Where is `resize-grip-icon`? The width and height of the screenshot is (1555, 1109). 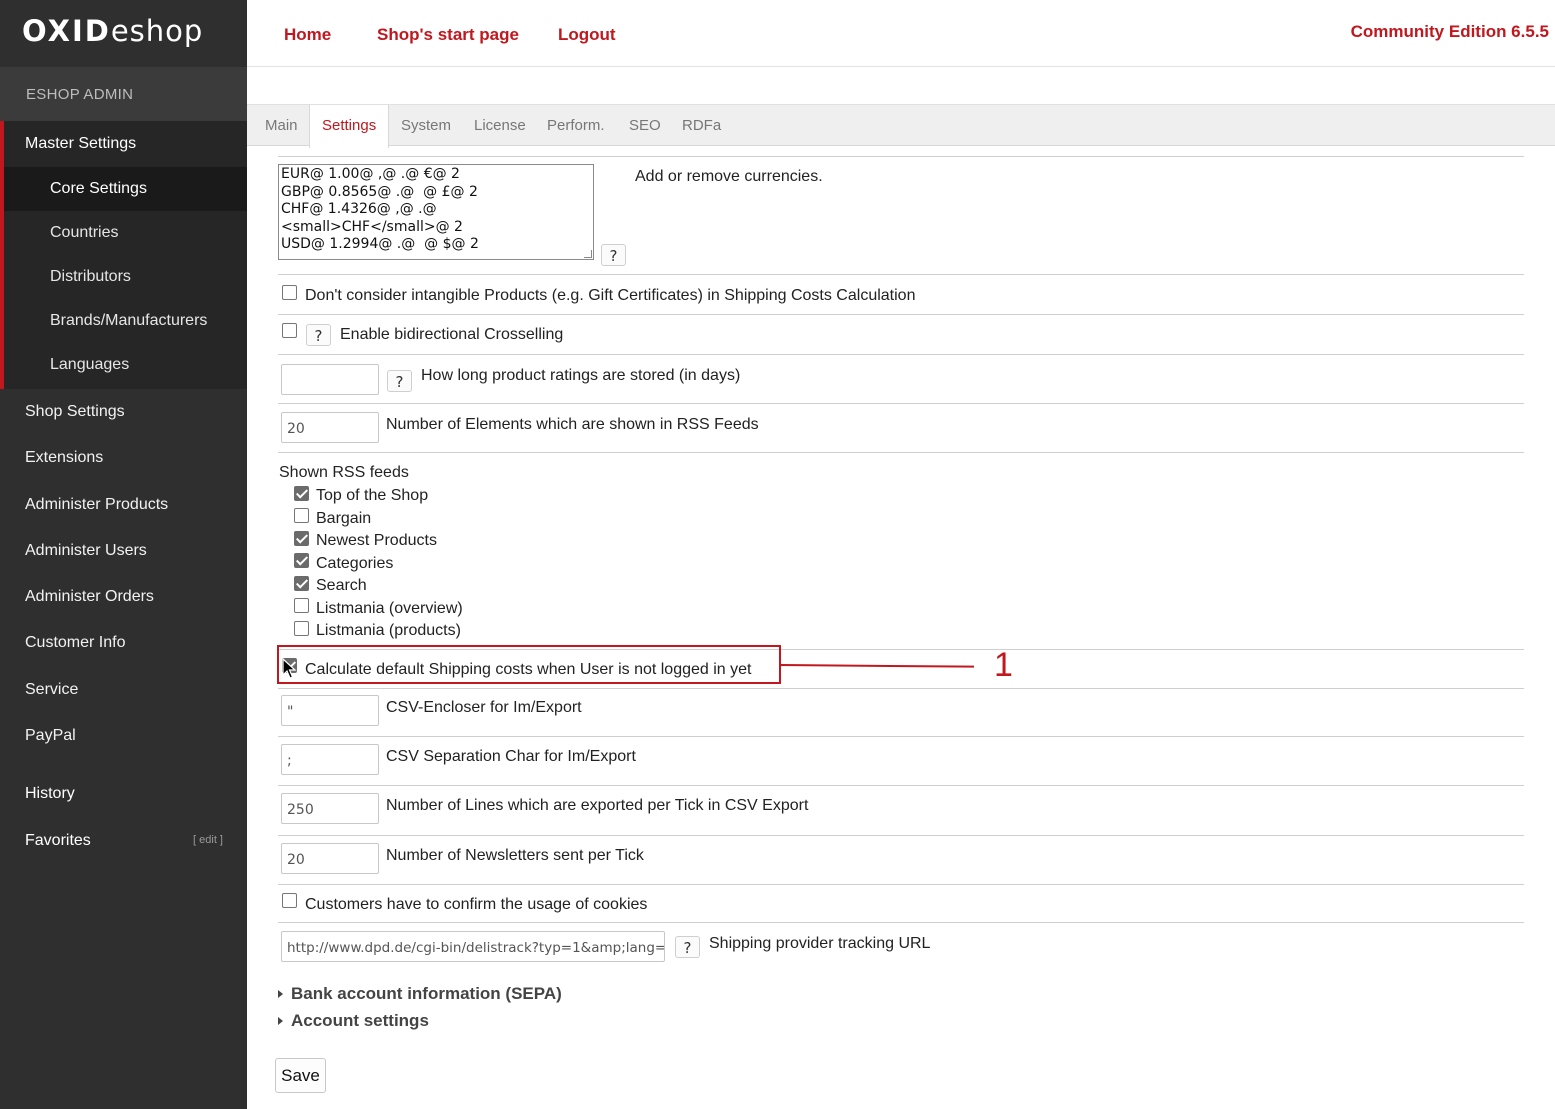
resize-grip-icon is located at coordinates (588, 254).